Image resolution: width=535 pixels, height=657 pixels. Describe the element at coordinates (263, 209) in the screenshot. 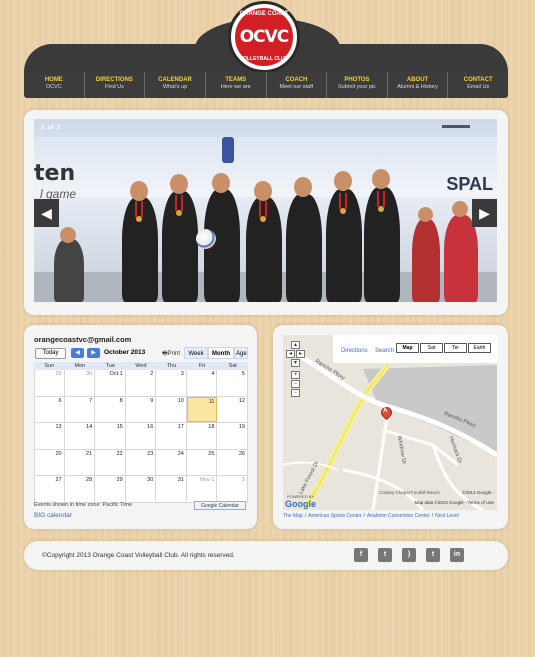

I see `medal-lanyard` at that location.